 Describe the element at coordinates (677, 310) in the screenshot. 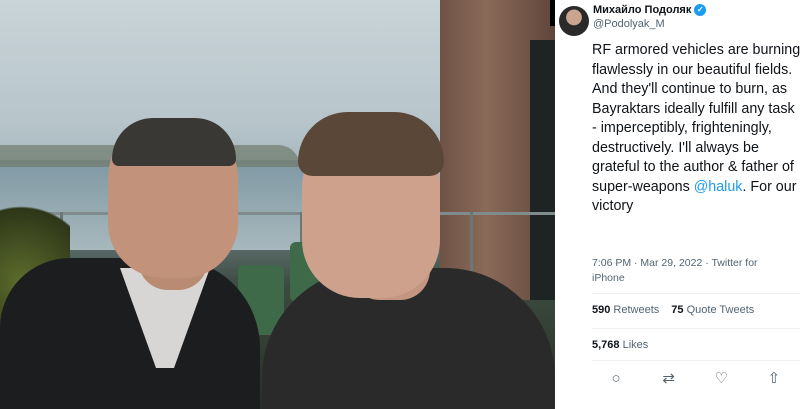

I see `quote-count: 75` at that location.